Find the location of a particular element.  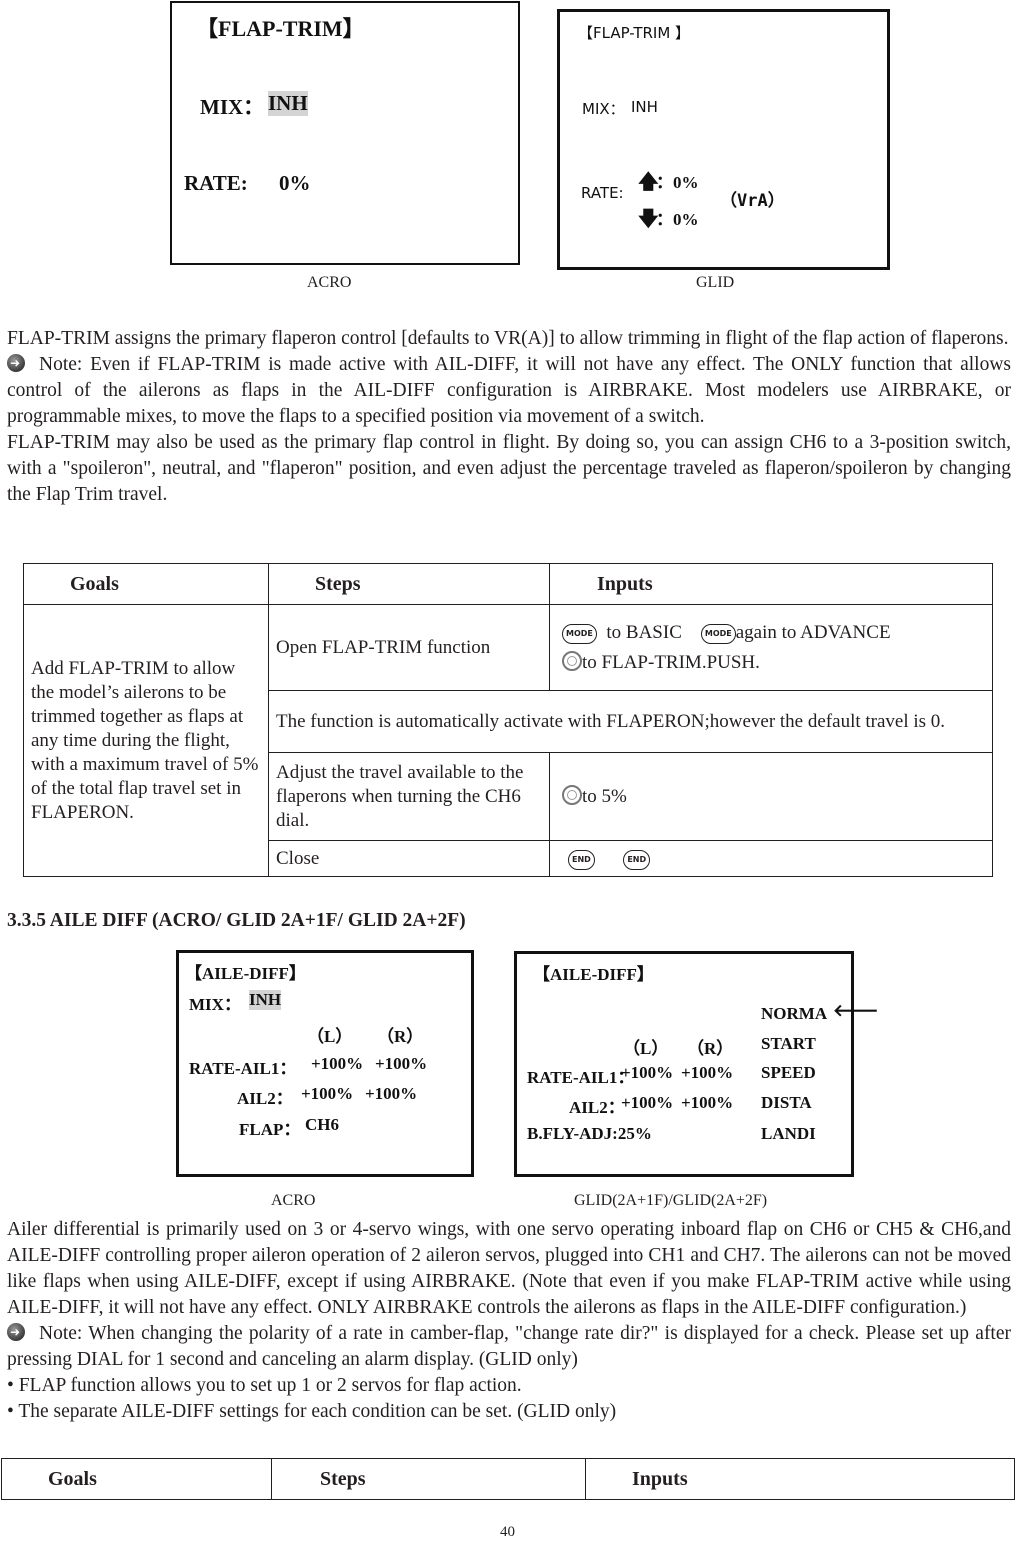

input-cell: to 5% is located at coordinates (771, 796).